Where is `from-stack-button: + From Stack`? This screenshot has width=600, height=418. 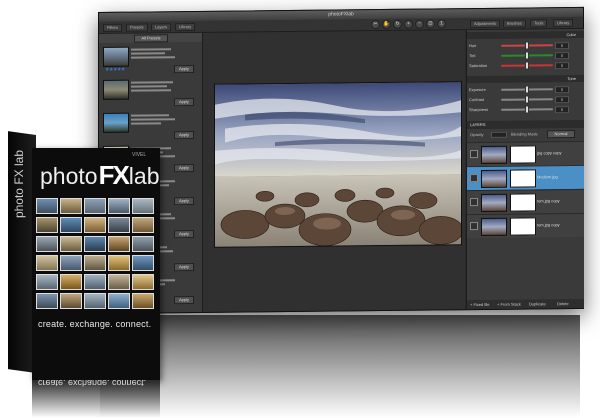 from-stack-button: + From Stack is located at coordinates (509, 304).